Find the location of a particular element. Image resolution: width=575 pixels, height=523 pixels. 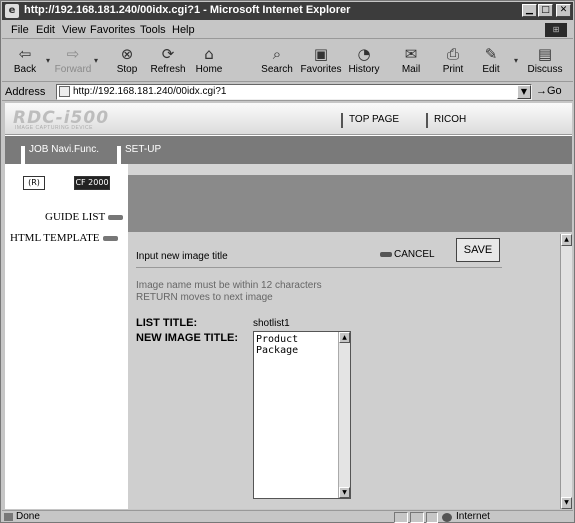

cancel-button: CANCEL is located at coordinates (407, 254).